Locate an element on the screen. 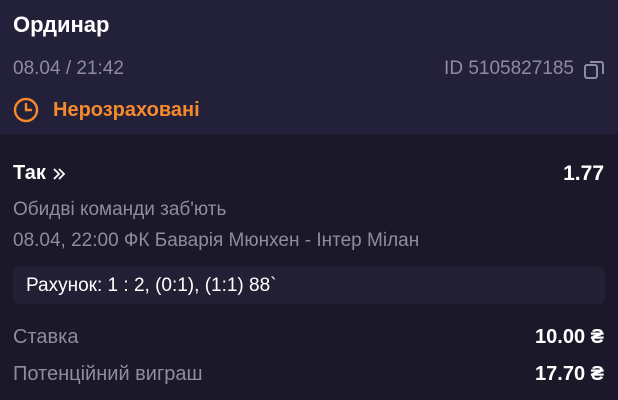 This screenshot has height=400, width=618. selection-odds: 1.77 is located at coordinates (583, 173).